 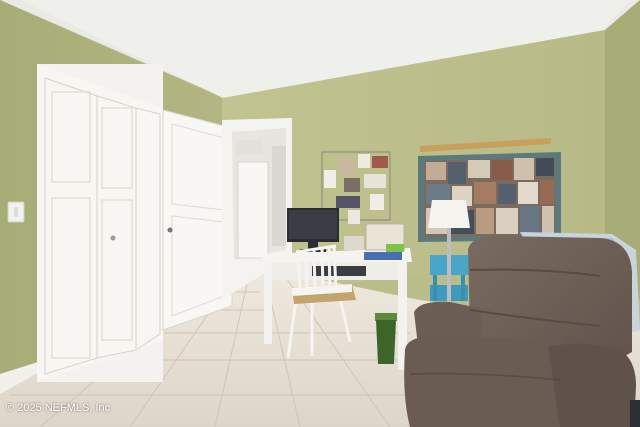 I want to click on framed-photo-collage, so click(x=489, y=197).